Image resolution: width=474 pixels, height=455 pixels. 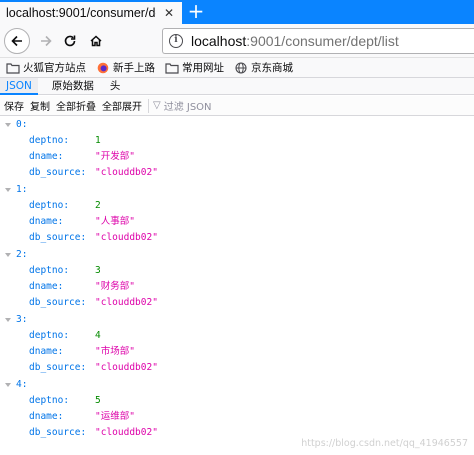 What do you see at coordinates (237, 417) in the screenshot?
I see `tree-property-row: dname: "运维部"` at bounding box center [237, 417].